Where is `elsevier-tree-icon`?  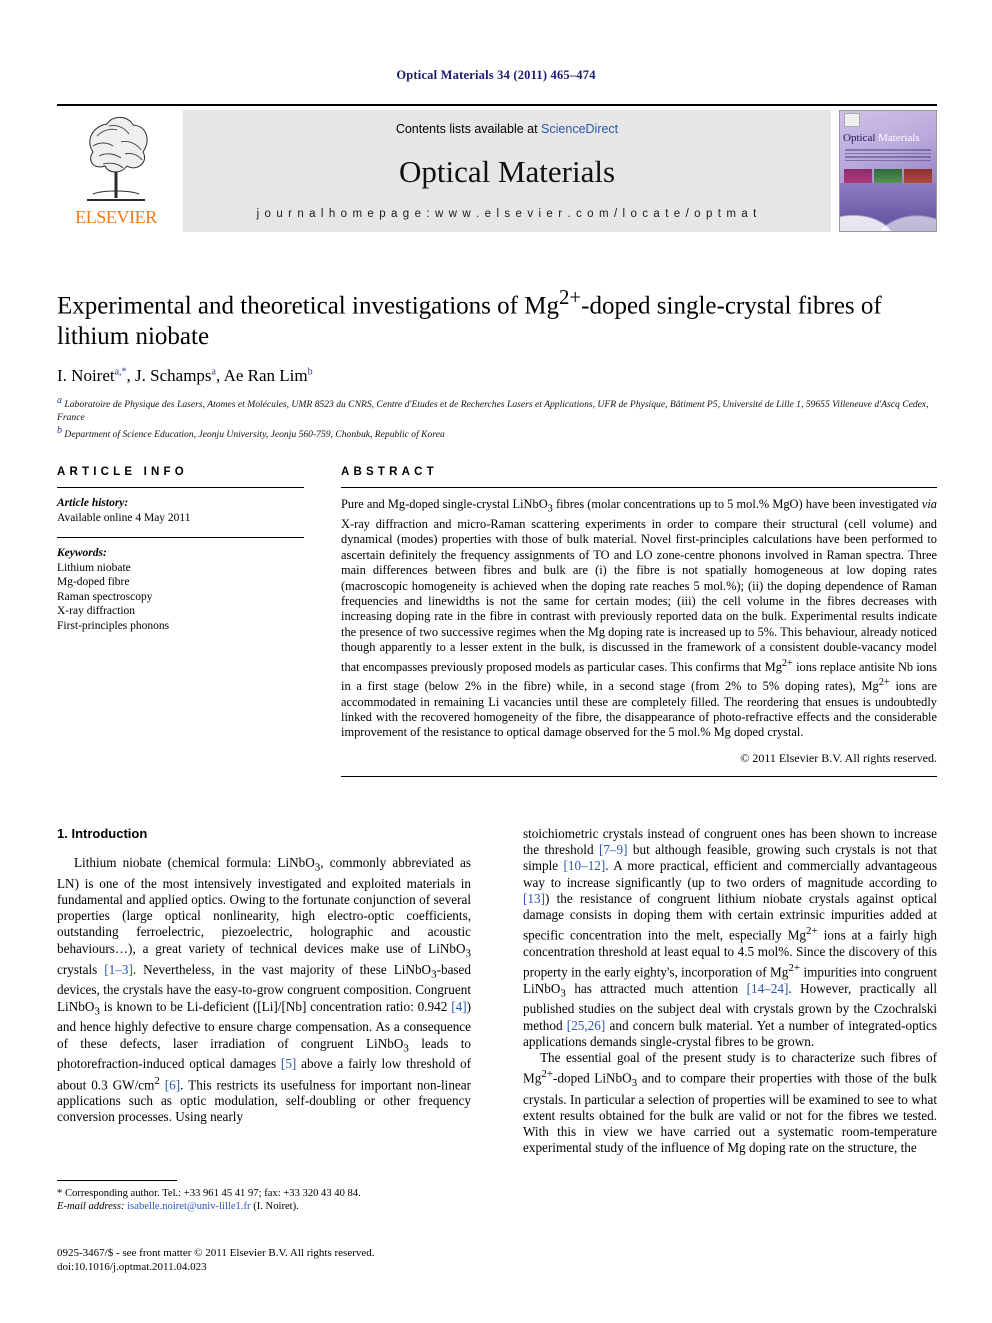
elsevier-tree-icon is located at coordinates (117, 158).